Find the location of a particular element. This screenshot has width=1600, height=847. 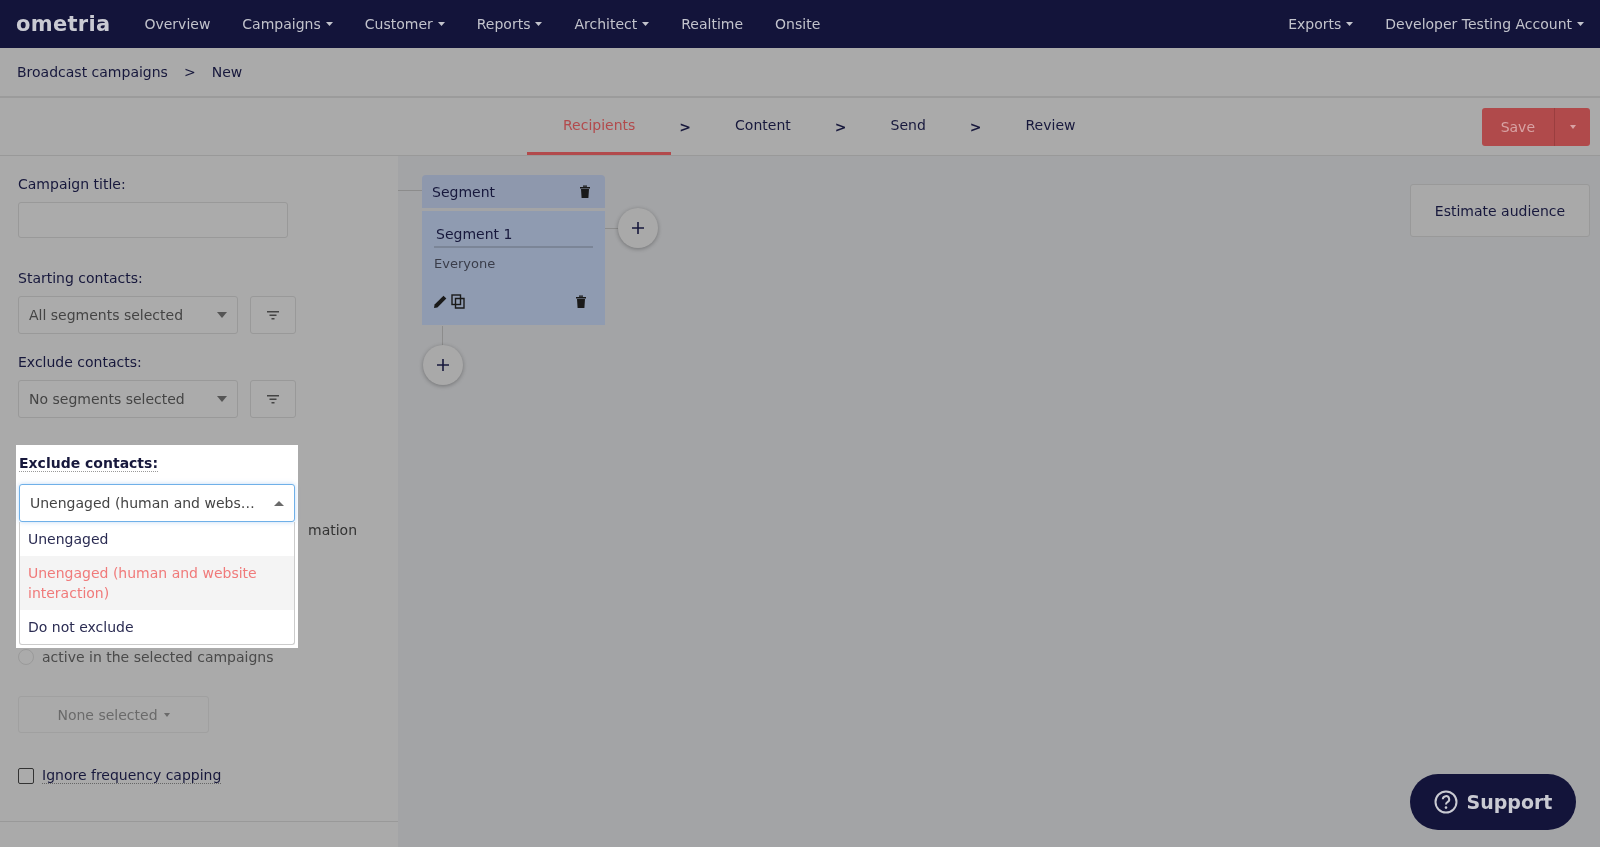

nav-menu-item: Onsite is located at coordinates (798, 24).